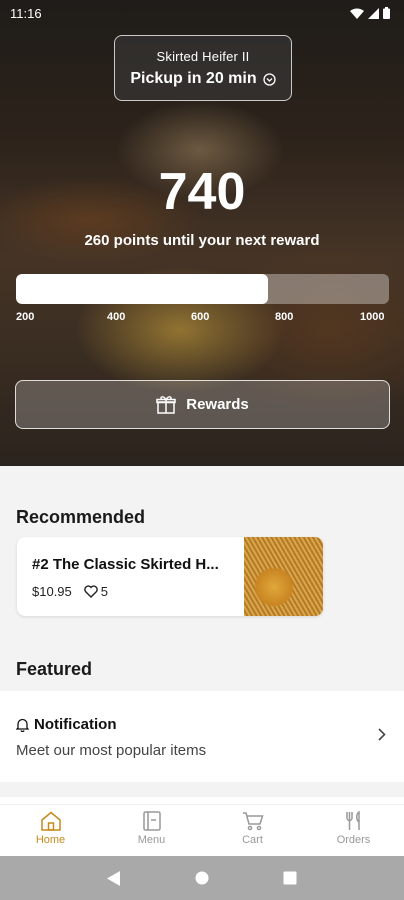  I want to click on points-subtitle: 260 points until your next reward, so click(202, 240).